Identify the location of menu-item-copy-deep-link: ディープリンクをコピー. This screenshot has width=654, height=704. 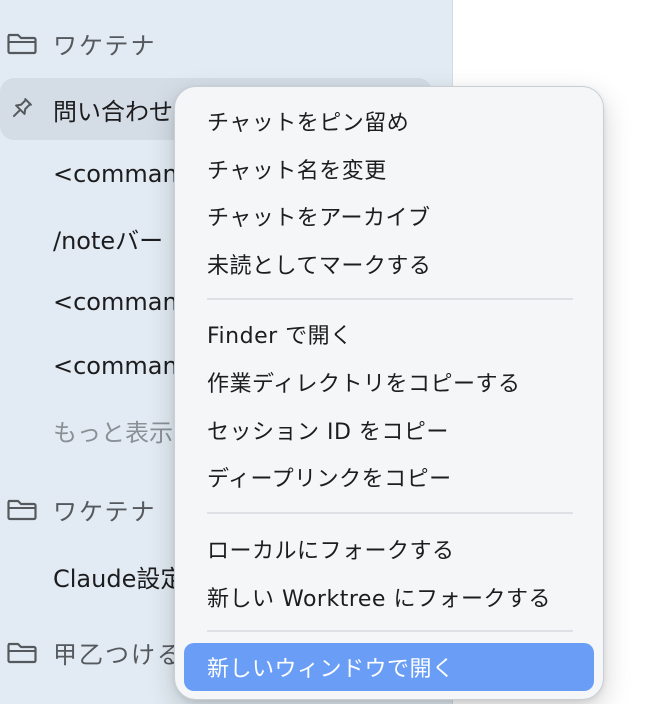
(389, 477).